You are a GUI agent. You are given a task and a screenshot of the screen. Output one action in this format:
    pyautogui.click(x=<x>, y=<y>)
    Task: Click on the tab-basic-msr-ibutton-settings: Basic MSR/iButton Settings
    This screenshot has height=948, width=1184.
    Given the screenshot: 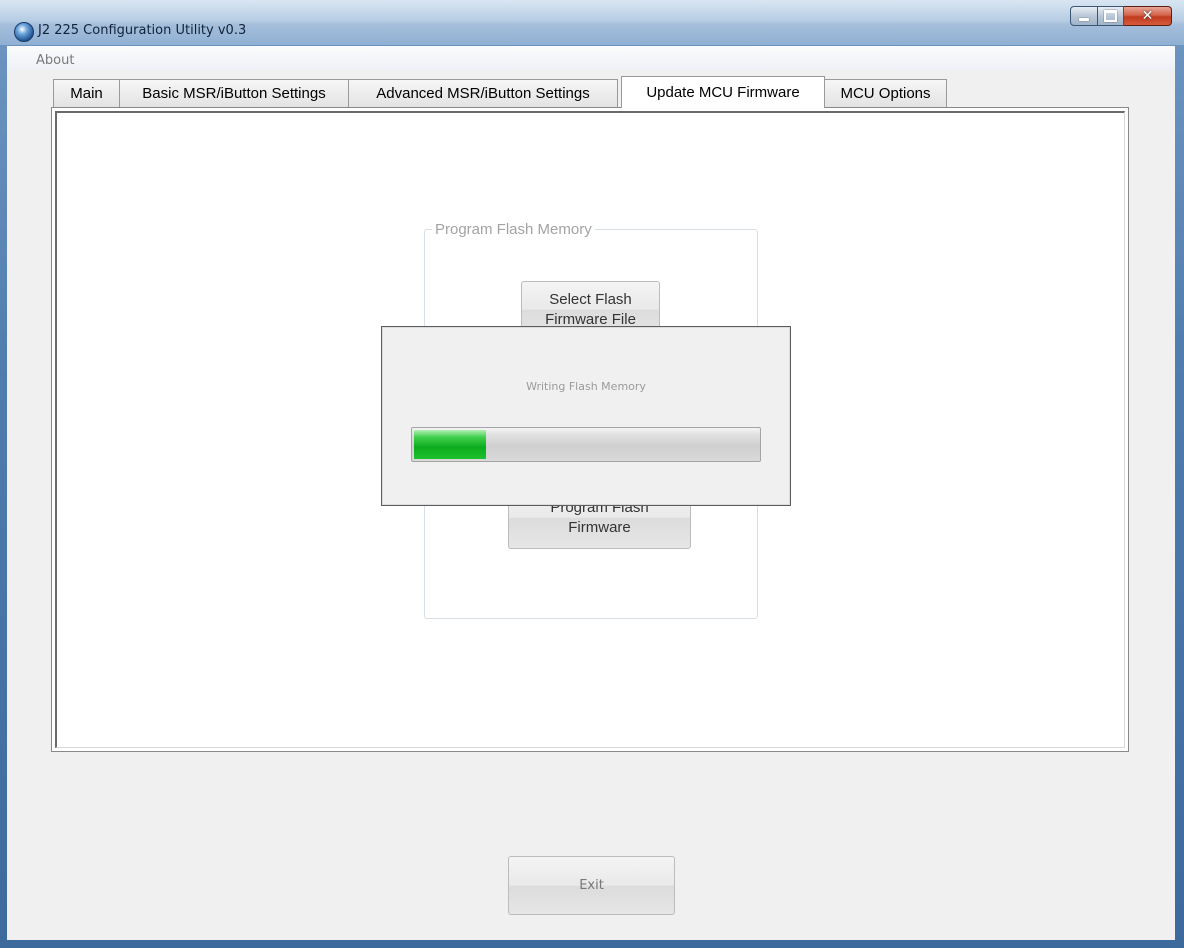 What is the action you would take?
    pyautogui.click(x=234, y=93)
    